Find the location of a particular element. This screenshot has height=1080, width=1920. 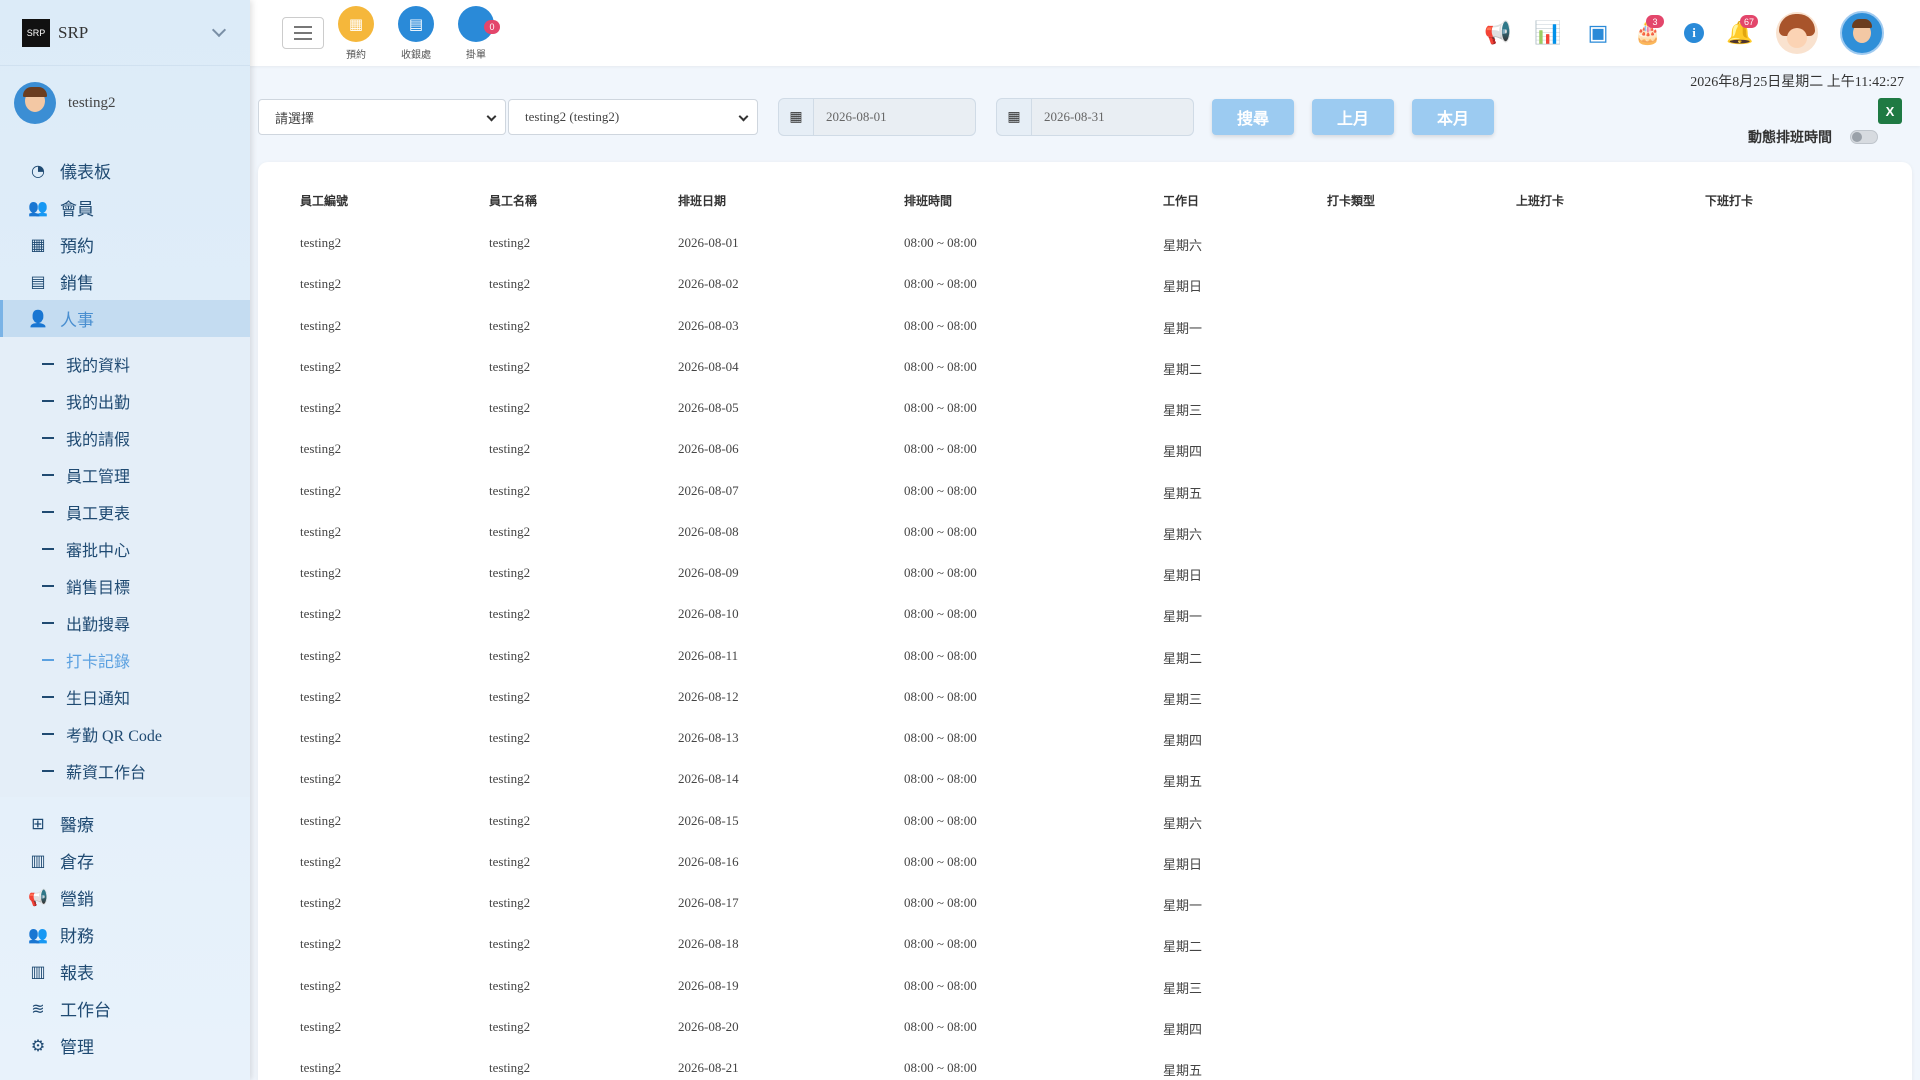

submenu-item: 銷售目標 is located at coordinates (125, 585).